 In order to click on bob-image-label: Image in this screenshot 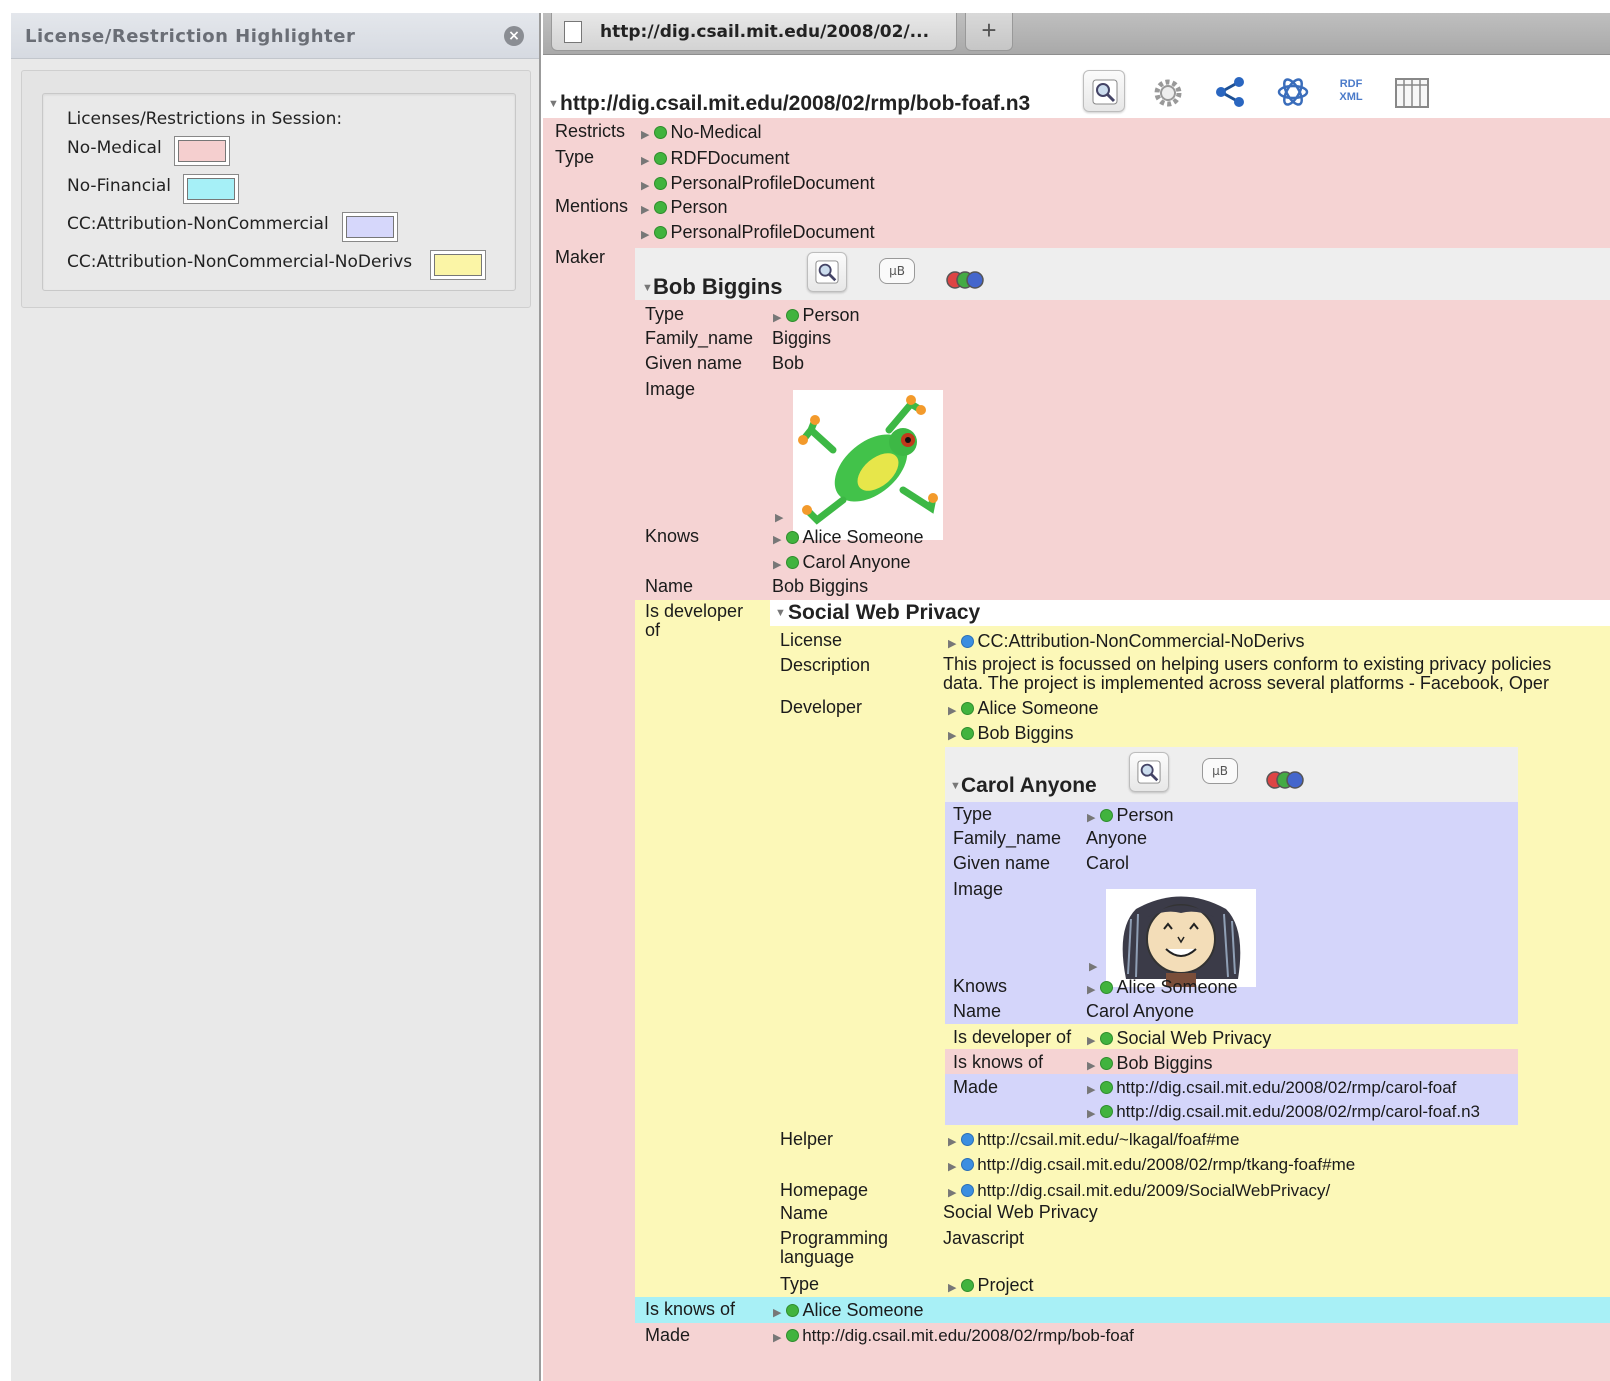, I will do `click(670, 389)`.